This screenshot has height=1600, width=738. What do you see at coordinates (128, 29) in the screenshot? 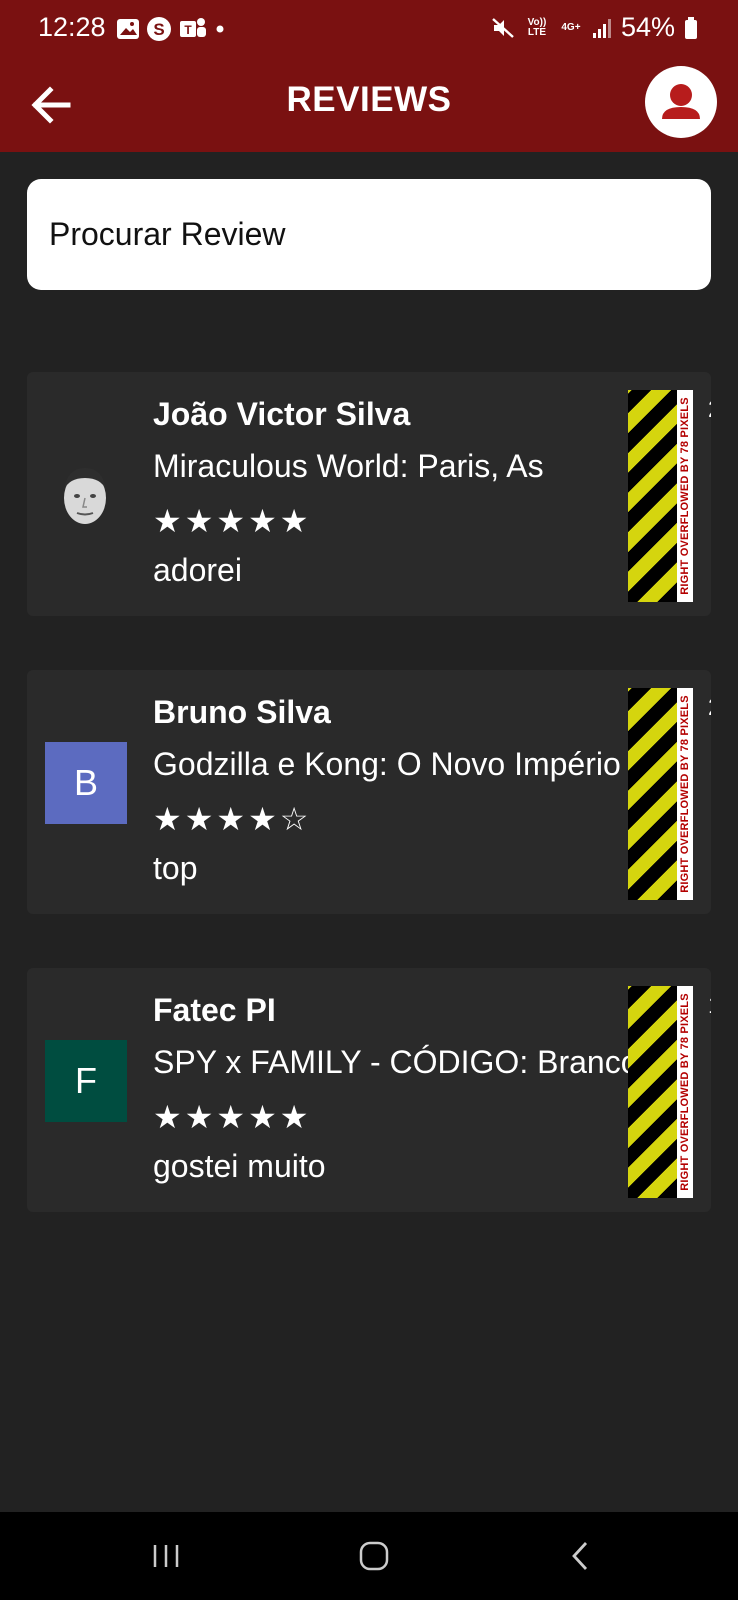
I see `gallery-icon` at bounding box center [128, 29].